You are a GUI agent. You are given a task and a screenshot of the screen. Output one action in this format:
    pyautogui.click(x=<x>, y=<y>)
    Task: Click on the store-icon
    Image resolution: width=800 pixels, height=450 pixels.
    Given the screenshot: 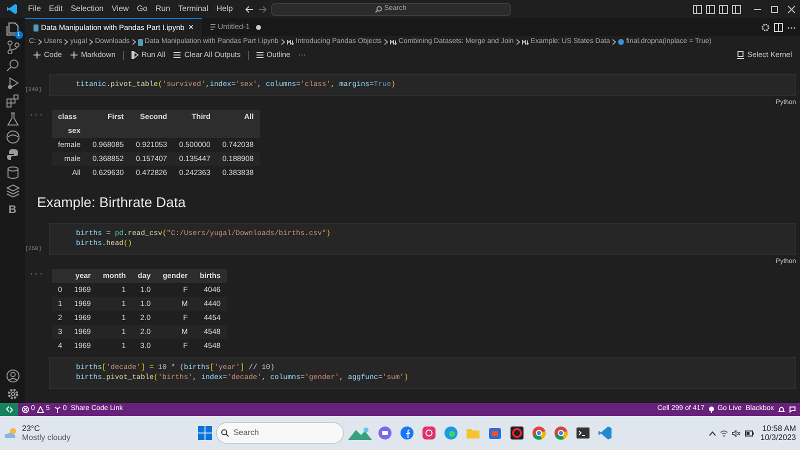 What is the action you would take?
    pyautogui.click(x=495, y=433)
    